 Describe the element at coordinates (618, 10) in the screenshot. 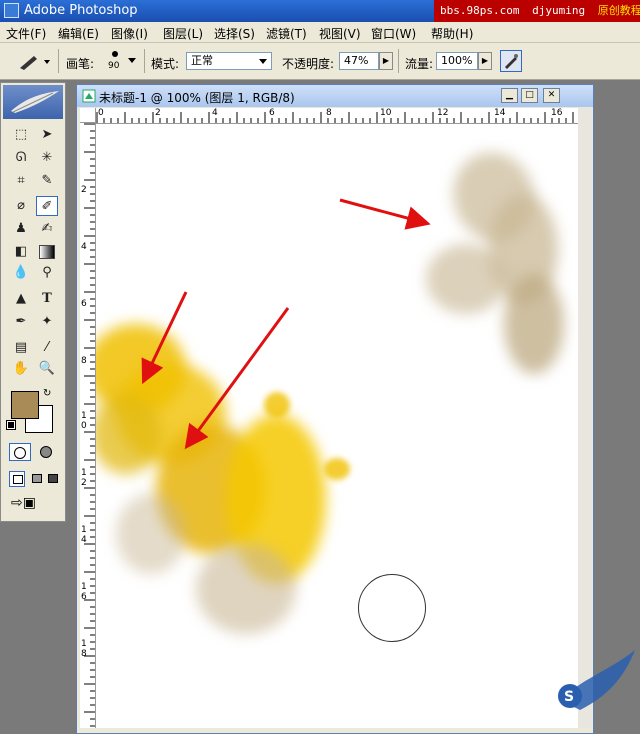

I see `watermark-note: 原创教程` at that location.